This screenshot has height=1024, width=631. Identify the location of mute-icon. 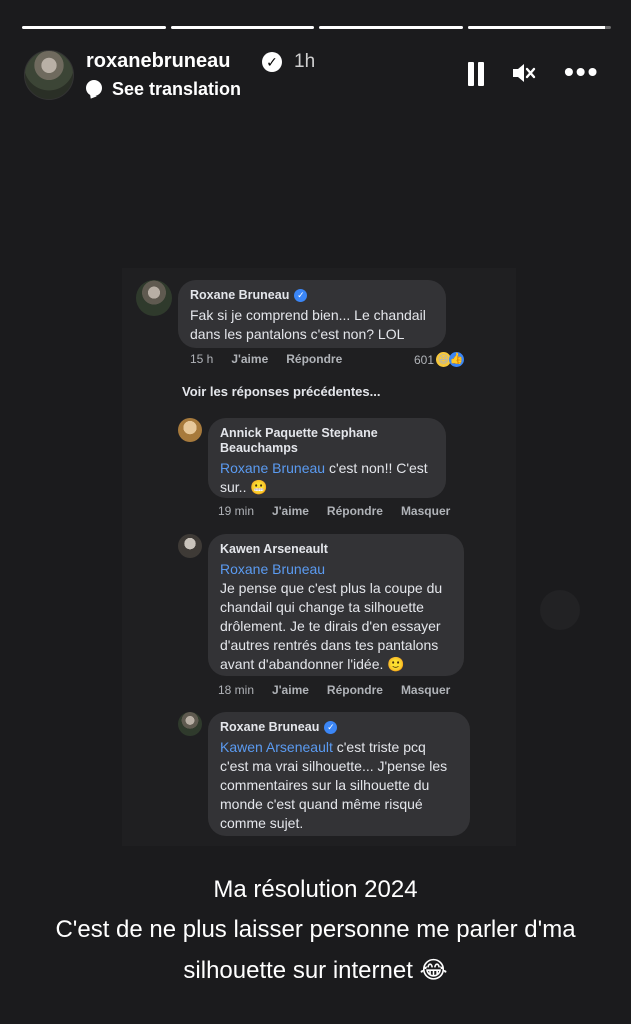
(524, 74).